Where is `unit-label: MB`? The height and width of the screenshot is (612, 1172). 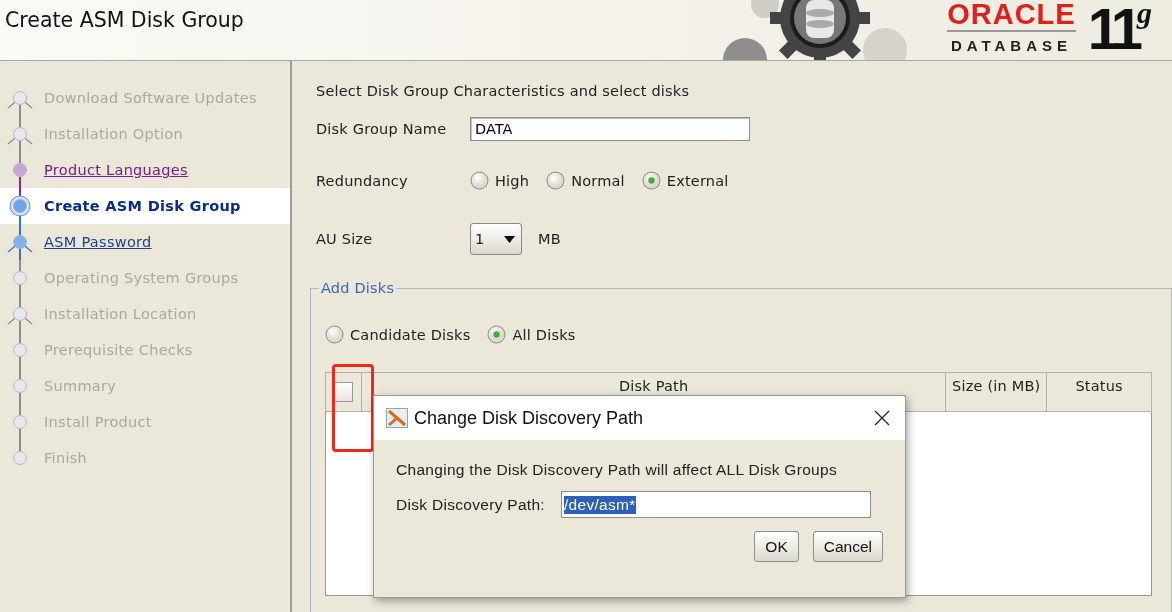
unit-label: MB is located at coordinates (549, 239).